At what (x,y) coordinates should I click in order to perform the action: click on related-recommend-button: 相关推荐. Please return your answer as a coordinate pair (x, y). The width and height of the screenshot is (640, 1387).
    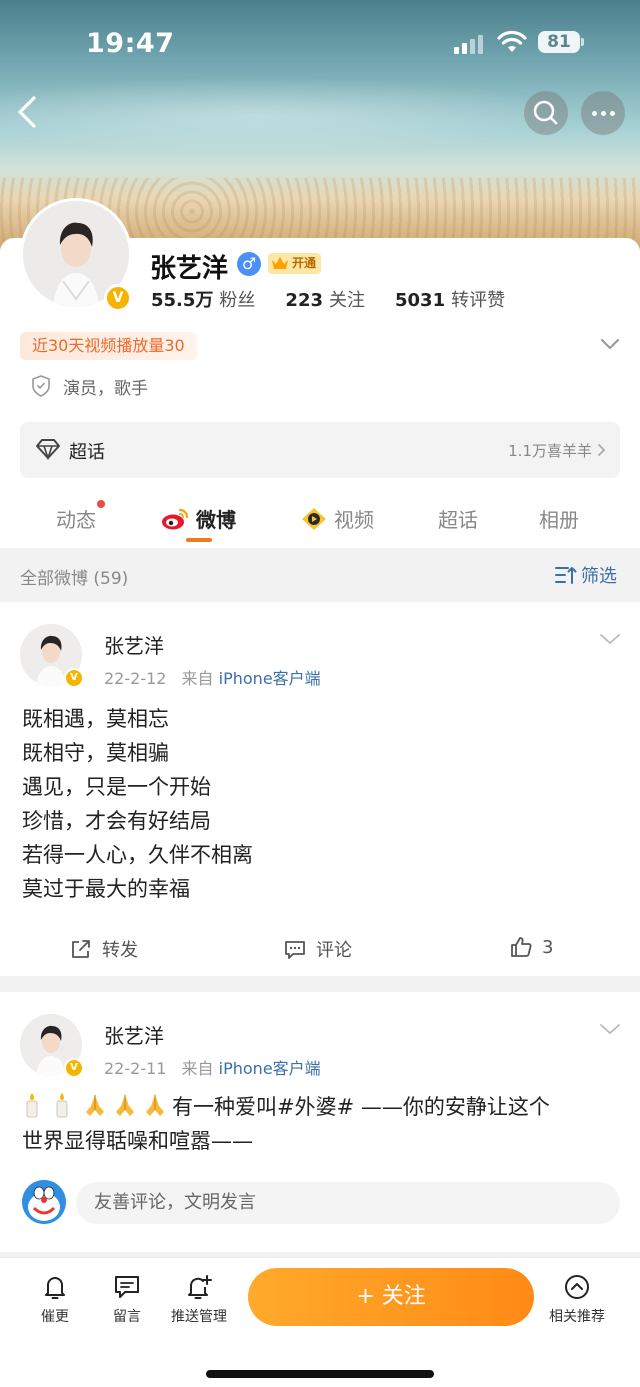
    Looking at the image, I should click on (577, 1297).